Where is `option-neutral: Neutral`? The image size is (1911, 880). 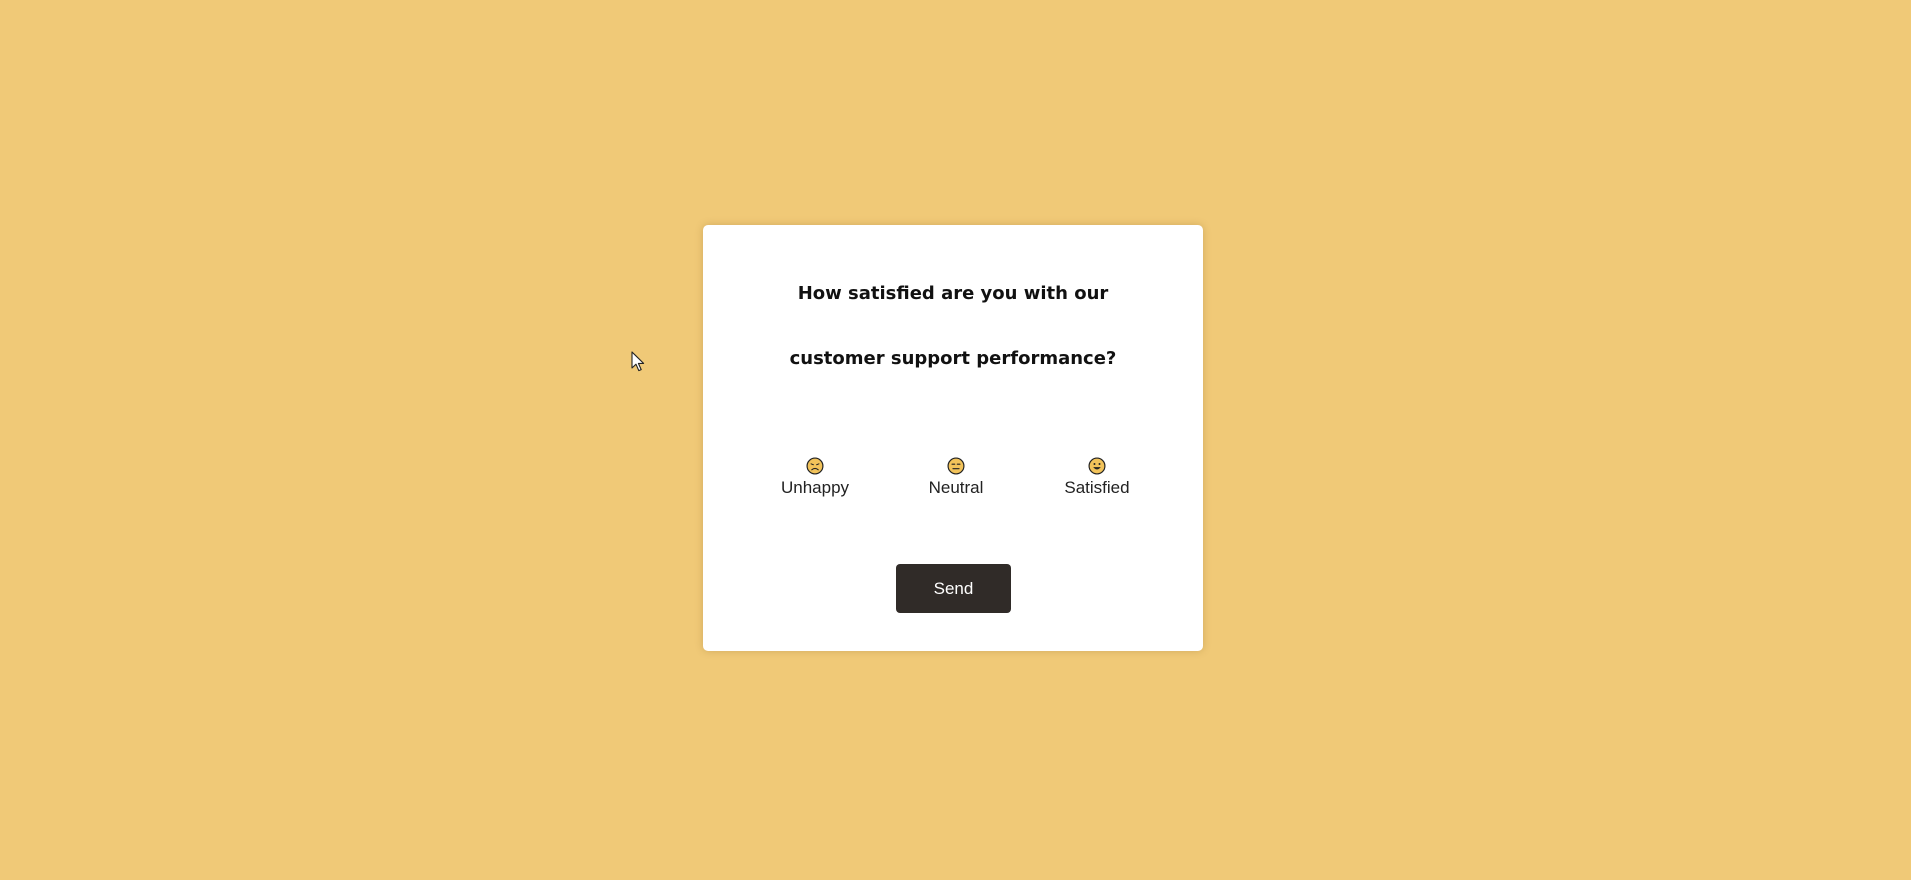 option-neutral: Neutral is located at coordinates (956, 477).